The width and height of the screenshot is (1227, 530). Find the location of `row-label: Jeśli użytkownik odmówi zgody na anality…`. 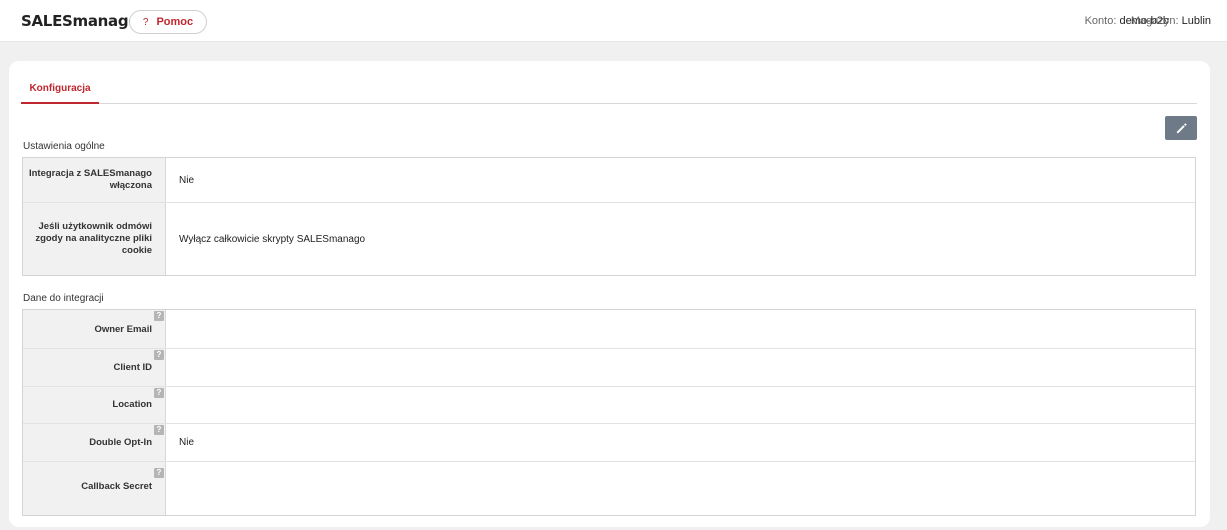

row-label: Jeśli użytkownik odmówi zgody na anality… is located at coordinates (94, 239).